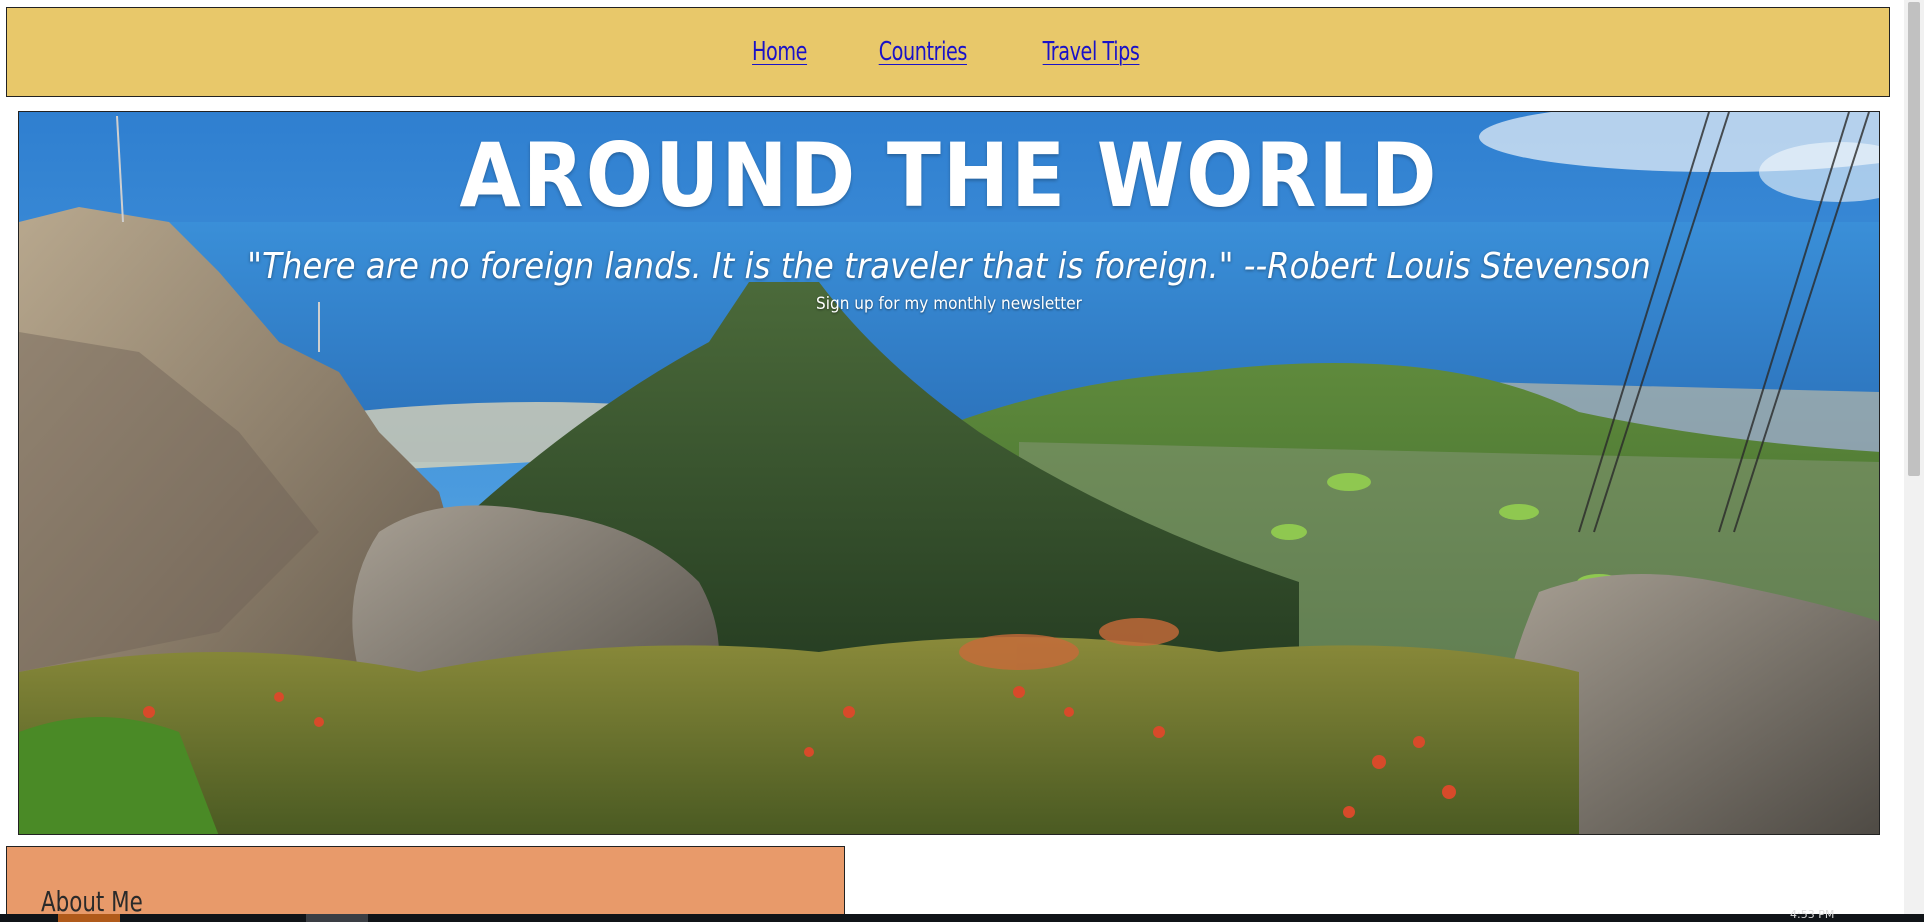  Describe the element at coordinates (922, 52) in the screenshot. I see `nav-countries-link: Countries` at that location.